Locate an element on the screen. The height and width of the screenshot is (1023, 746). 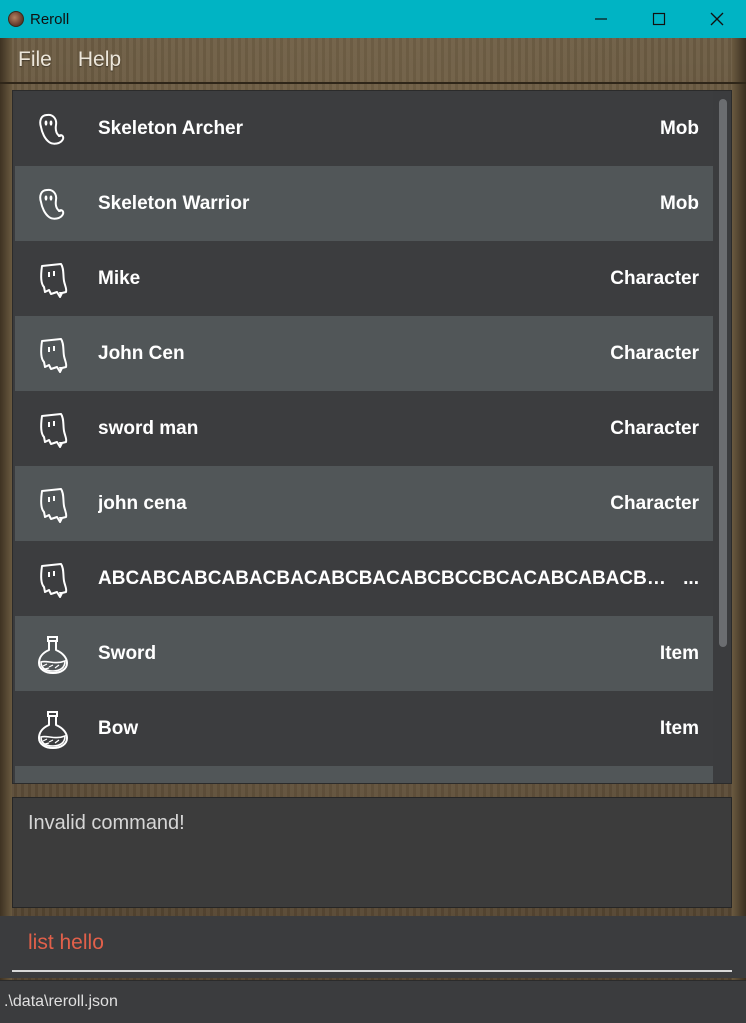
window-controls is located at coordinates (659, 19).